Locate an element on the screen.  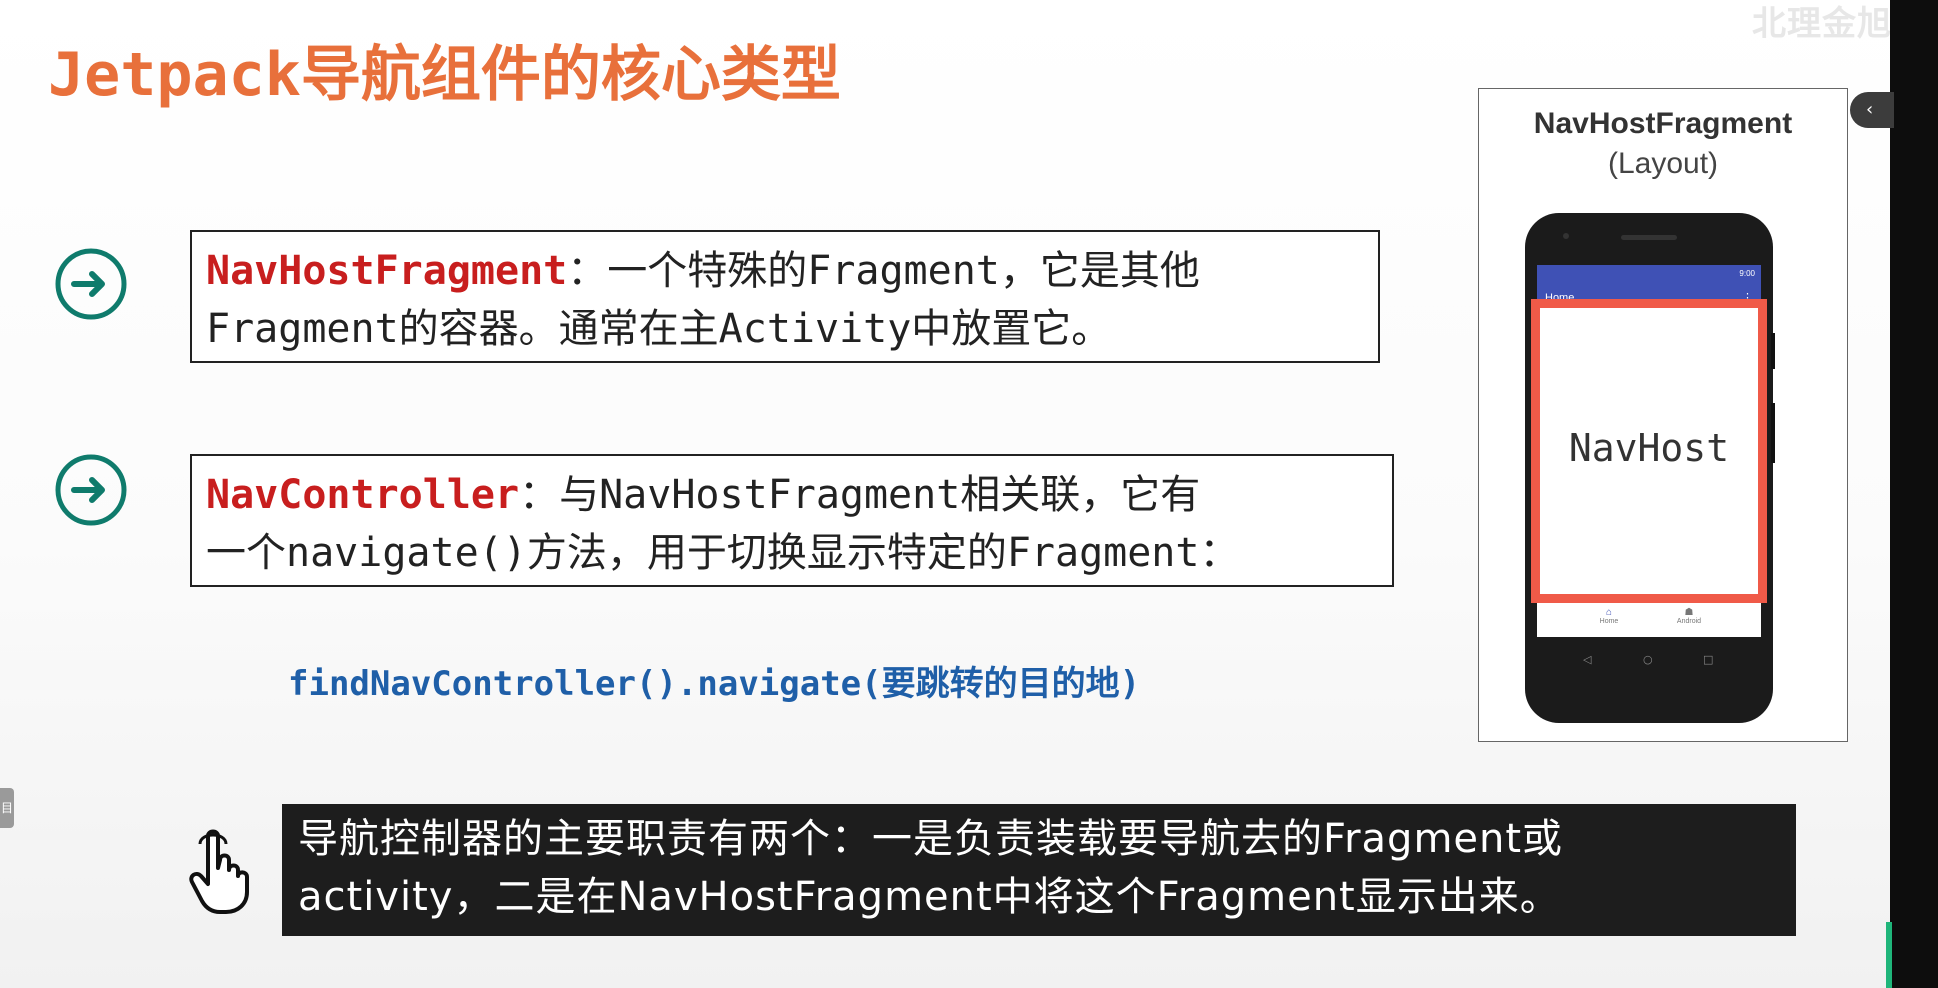
bottom-nav-home: ⌂ Home is located at coordinates (1609, 616).